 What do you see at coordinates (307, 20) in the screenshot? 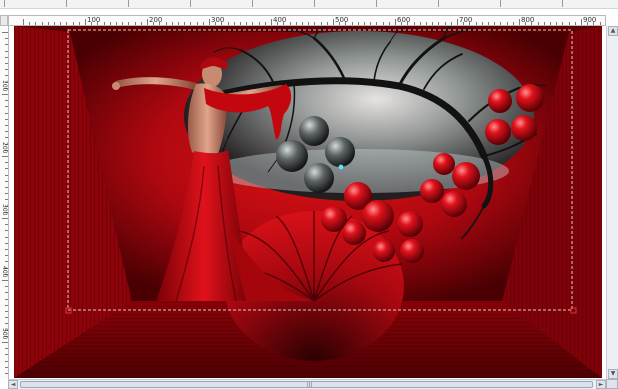
I see `horizontal-ruler: 100 200 300 400 500 600 700 800 900` at bounding box center [307, 20].